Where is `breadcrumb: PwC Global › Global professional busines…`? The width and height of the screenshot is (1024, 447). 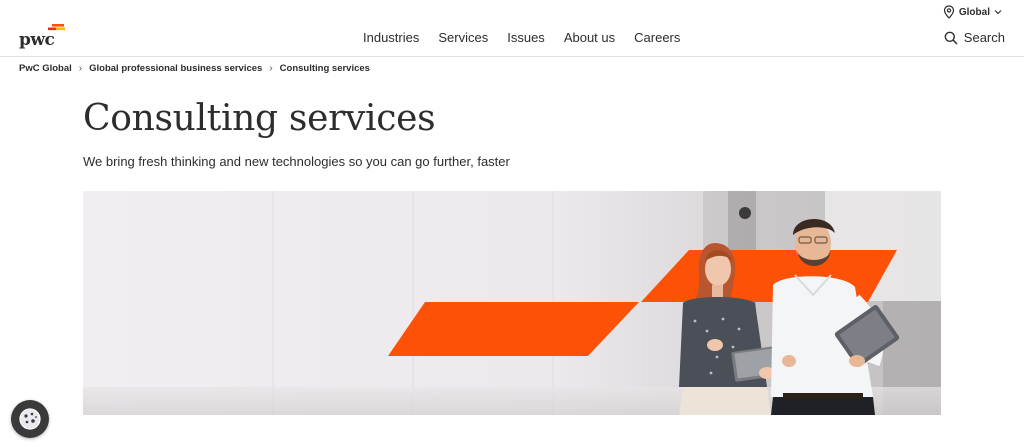
breadcrumb: PwC Global › Global professional busines… is located at coordinates (194, 68).